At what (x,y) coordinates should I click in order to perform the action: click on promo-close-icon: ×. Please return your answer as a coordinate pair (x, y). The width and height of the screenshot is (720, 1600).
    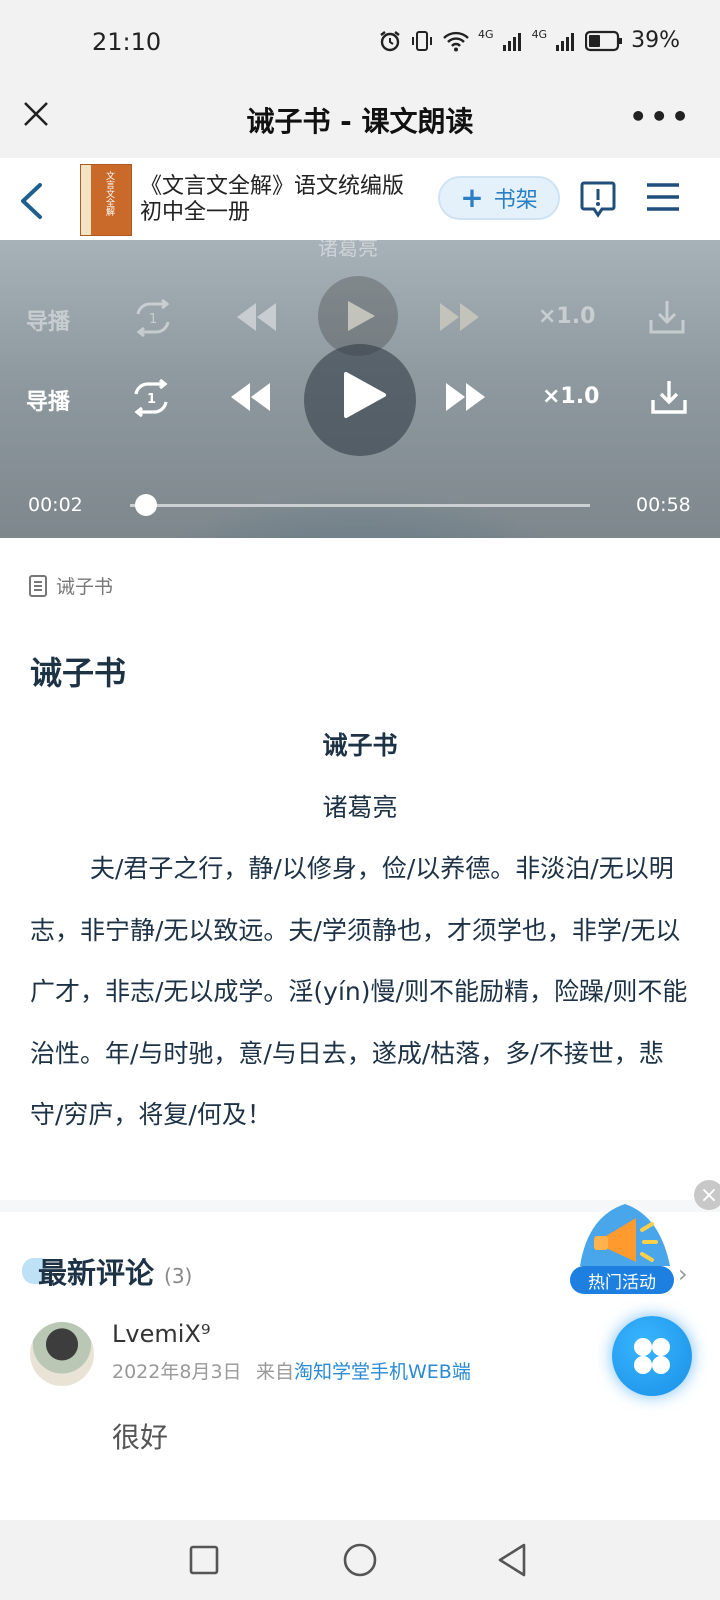
    Looking at the image, I should click on (707, 1195).